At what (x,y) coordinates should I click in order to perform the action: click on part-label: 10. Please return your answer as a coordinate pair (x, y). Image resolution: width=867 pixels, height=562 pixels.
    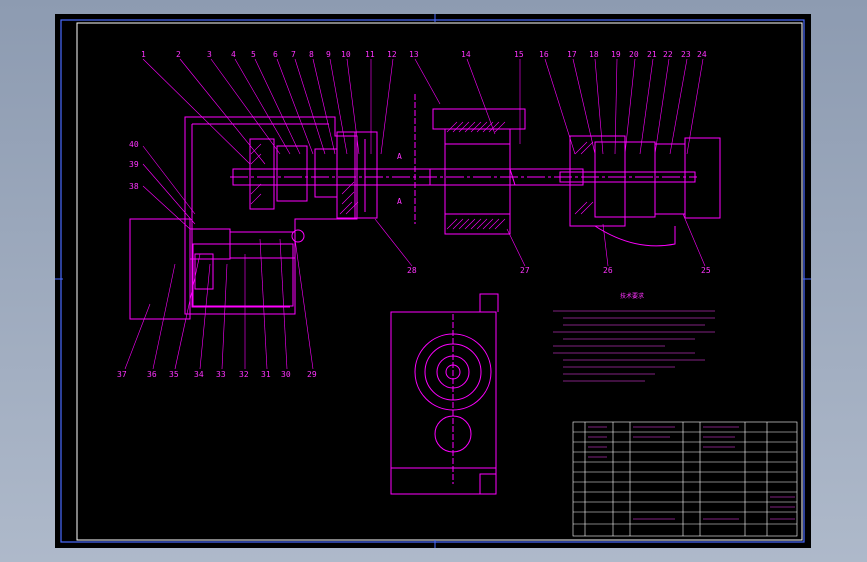
    Looking at the image, I should click on (346, 54).